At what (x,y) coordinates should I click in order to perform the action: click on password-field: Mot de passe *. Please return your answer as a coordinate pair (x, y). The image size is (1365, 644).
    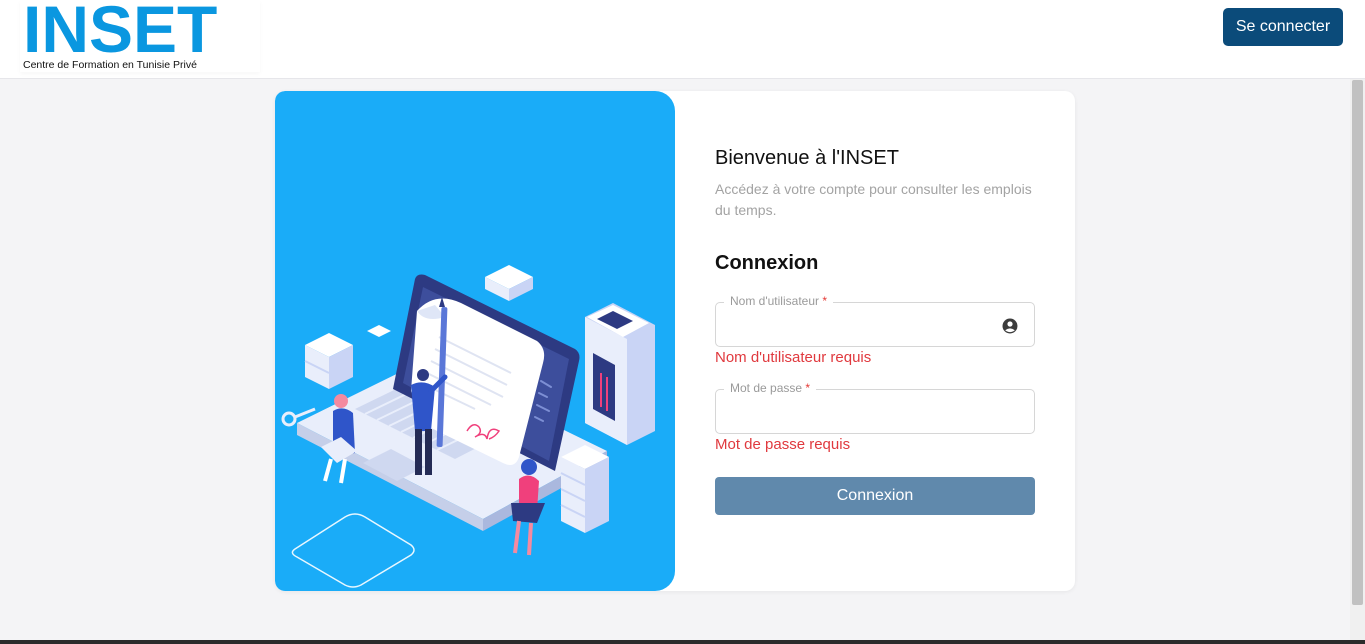
    Looking at the image, I should click on (875, 407).